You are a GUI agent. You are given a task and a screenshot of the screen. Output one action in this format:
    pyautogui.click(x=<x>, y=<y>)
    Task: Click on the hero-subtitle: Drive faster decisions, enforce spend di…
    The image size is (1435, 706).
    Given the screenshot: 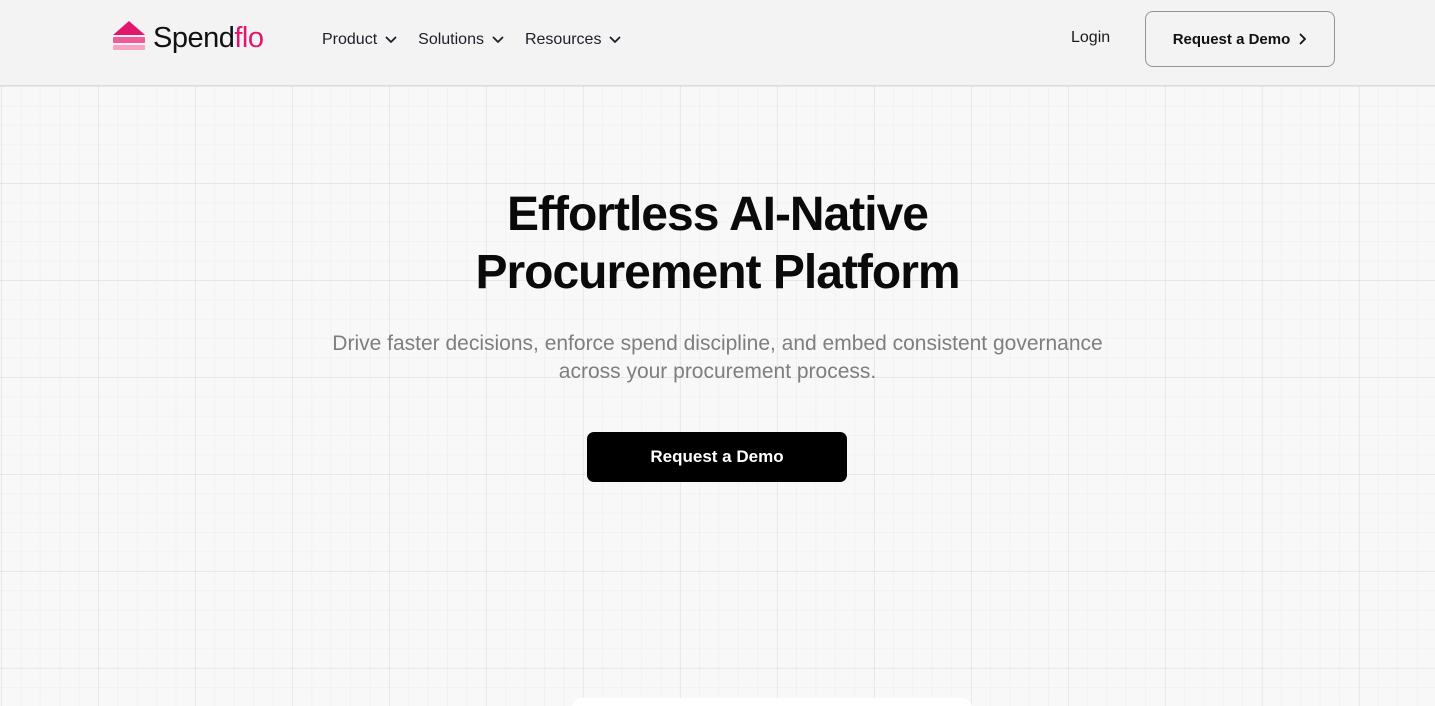 What is the action you would take?
    pyautogui.click(x=717, y=358)
    